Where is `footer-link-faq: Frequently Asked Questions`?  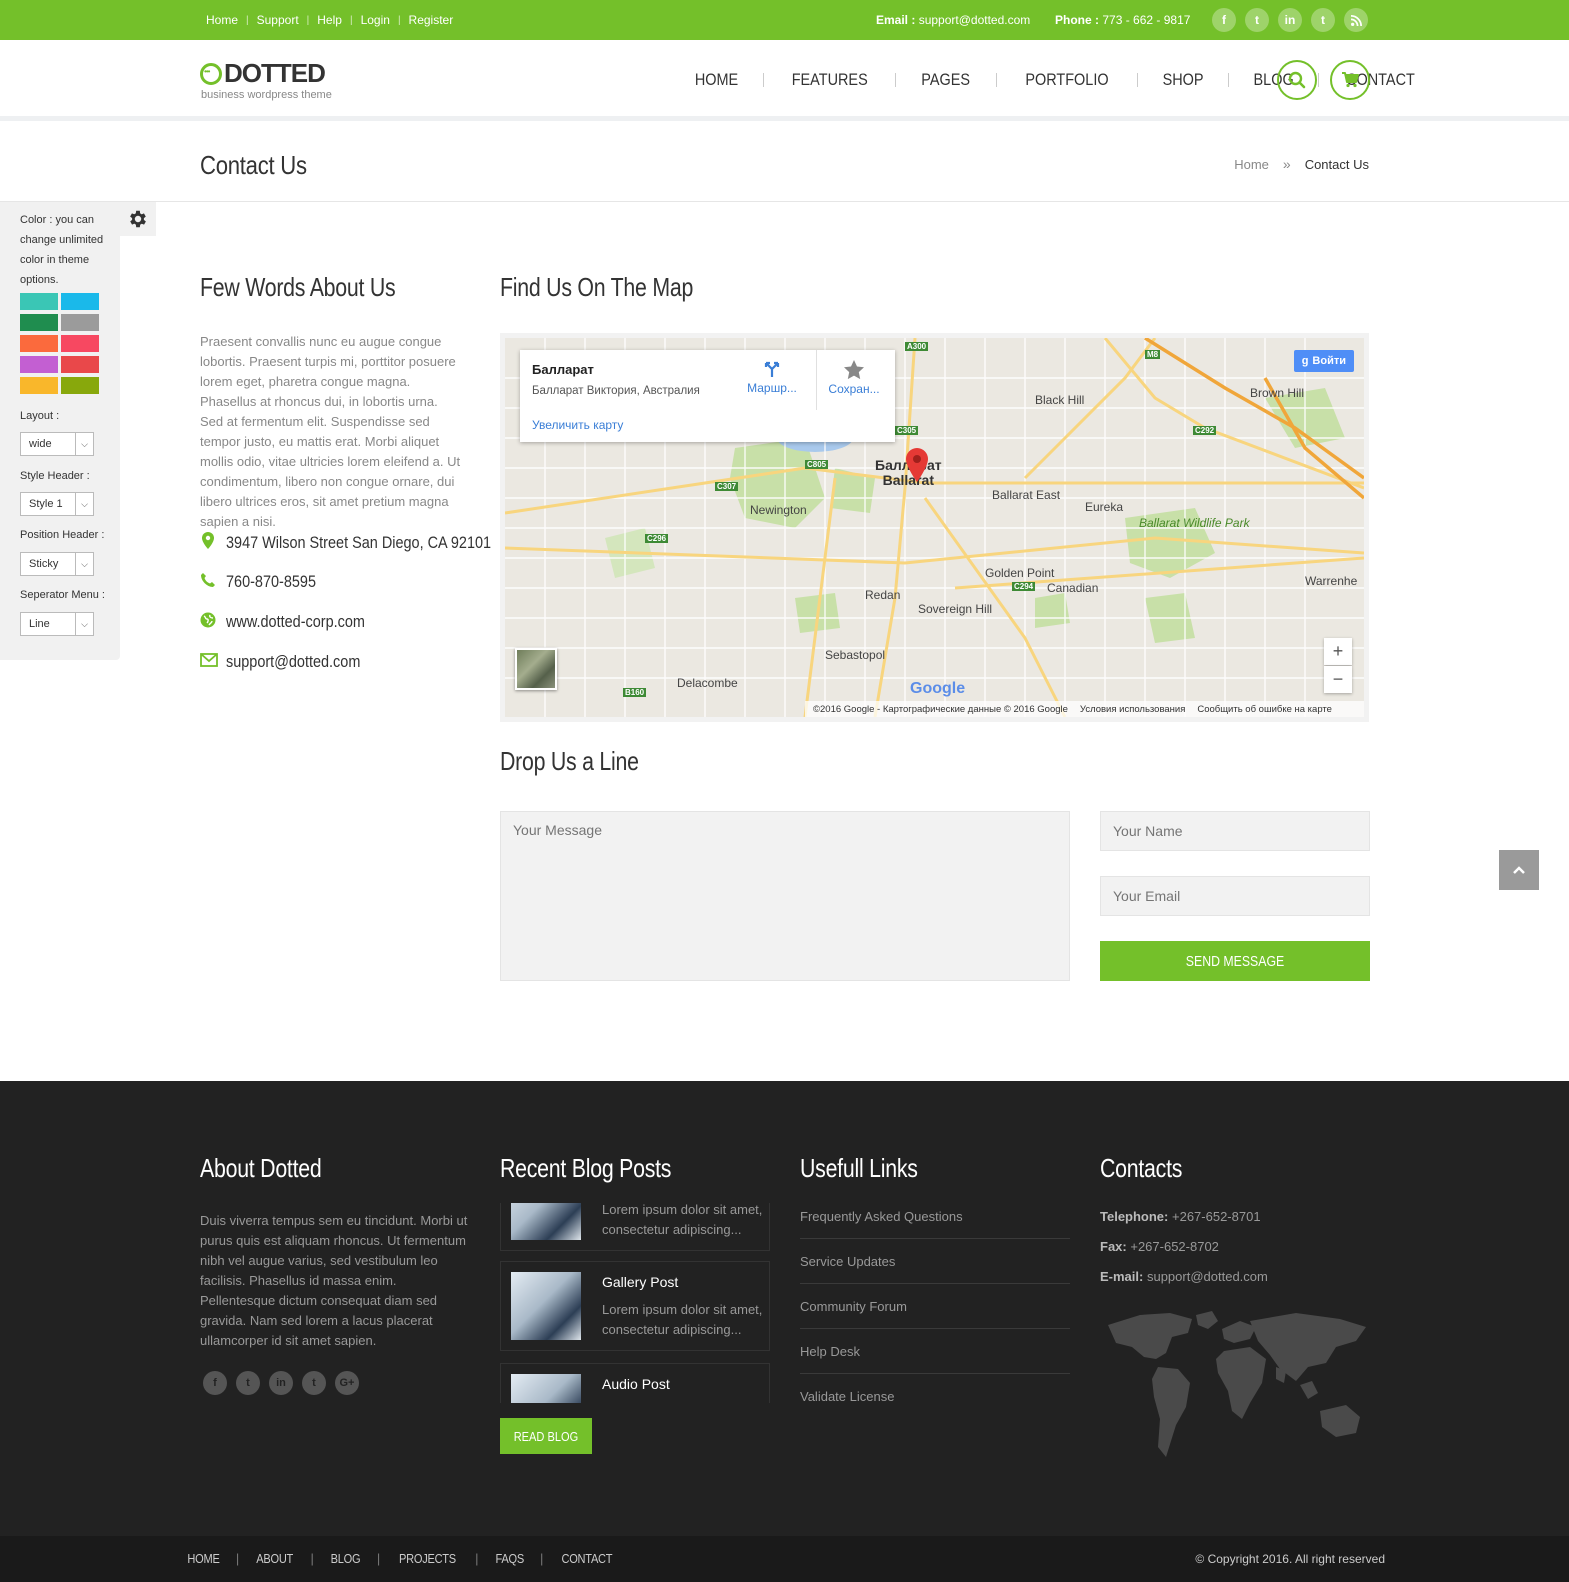 footer-link-faq: Frequently Asked Questions is located at coordinates (935, 1224).